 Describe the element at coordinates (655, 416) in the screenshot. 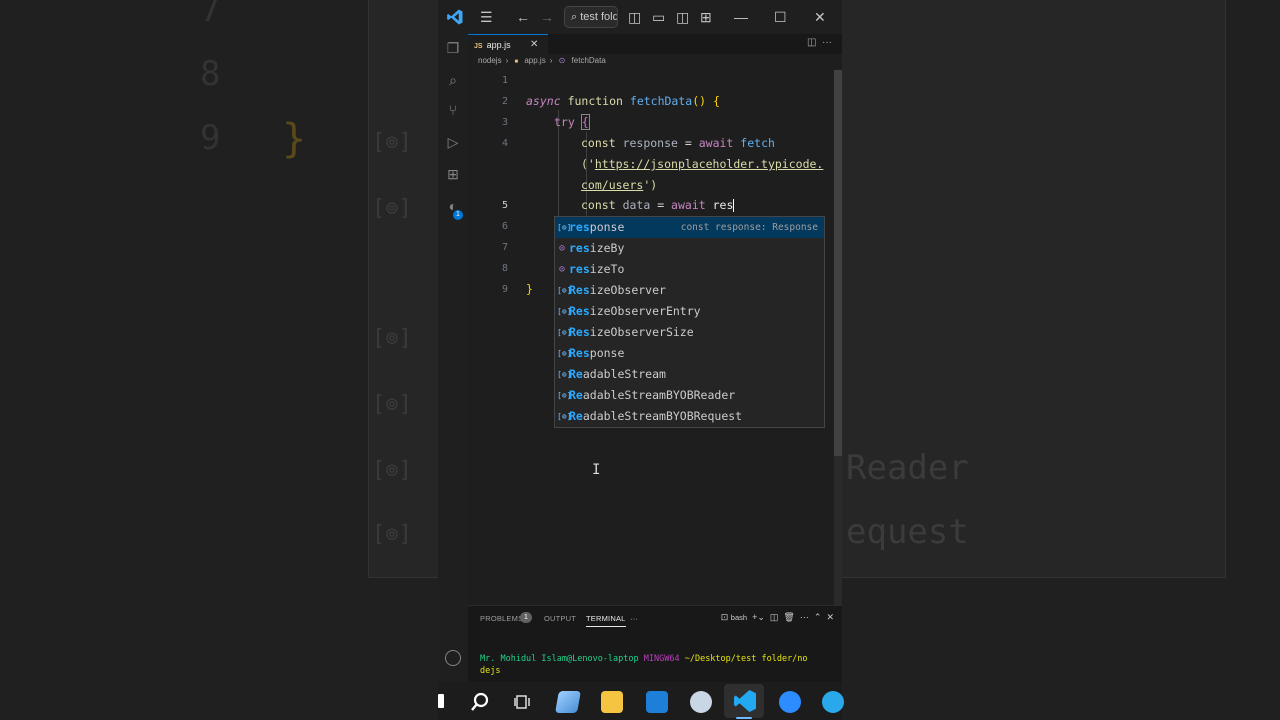

I see `suggest-label: ReadableStreamBYOBRequest` at that location.